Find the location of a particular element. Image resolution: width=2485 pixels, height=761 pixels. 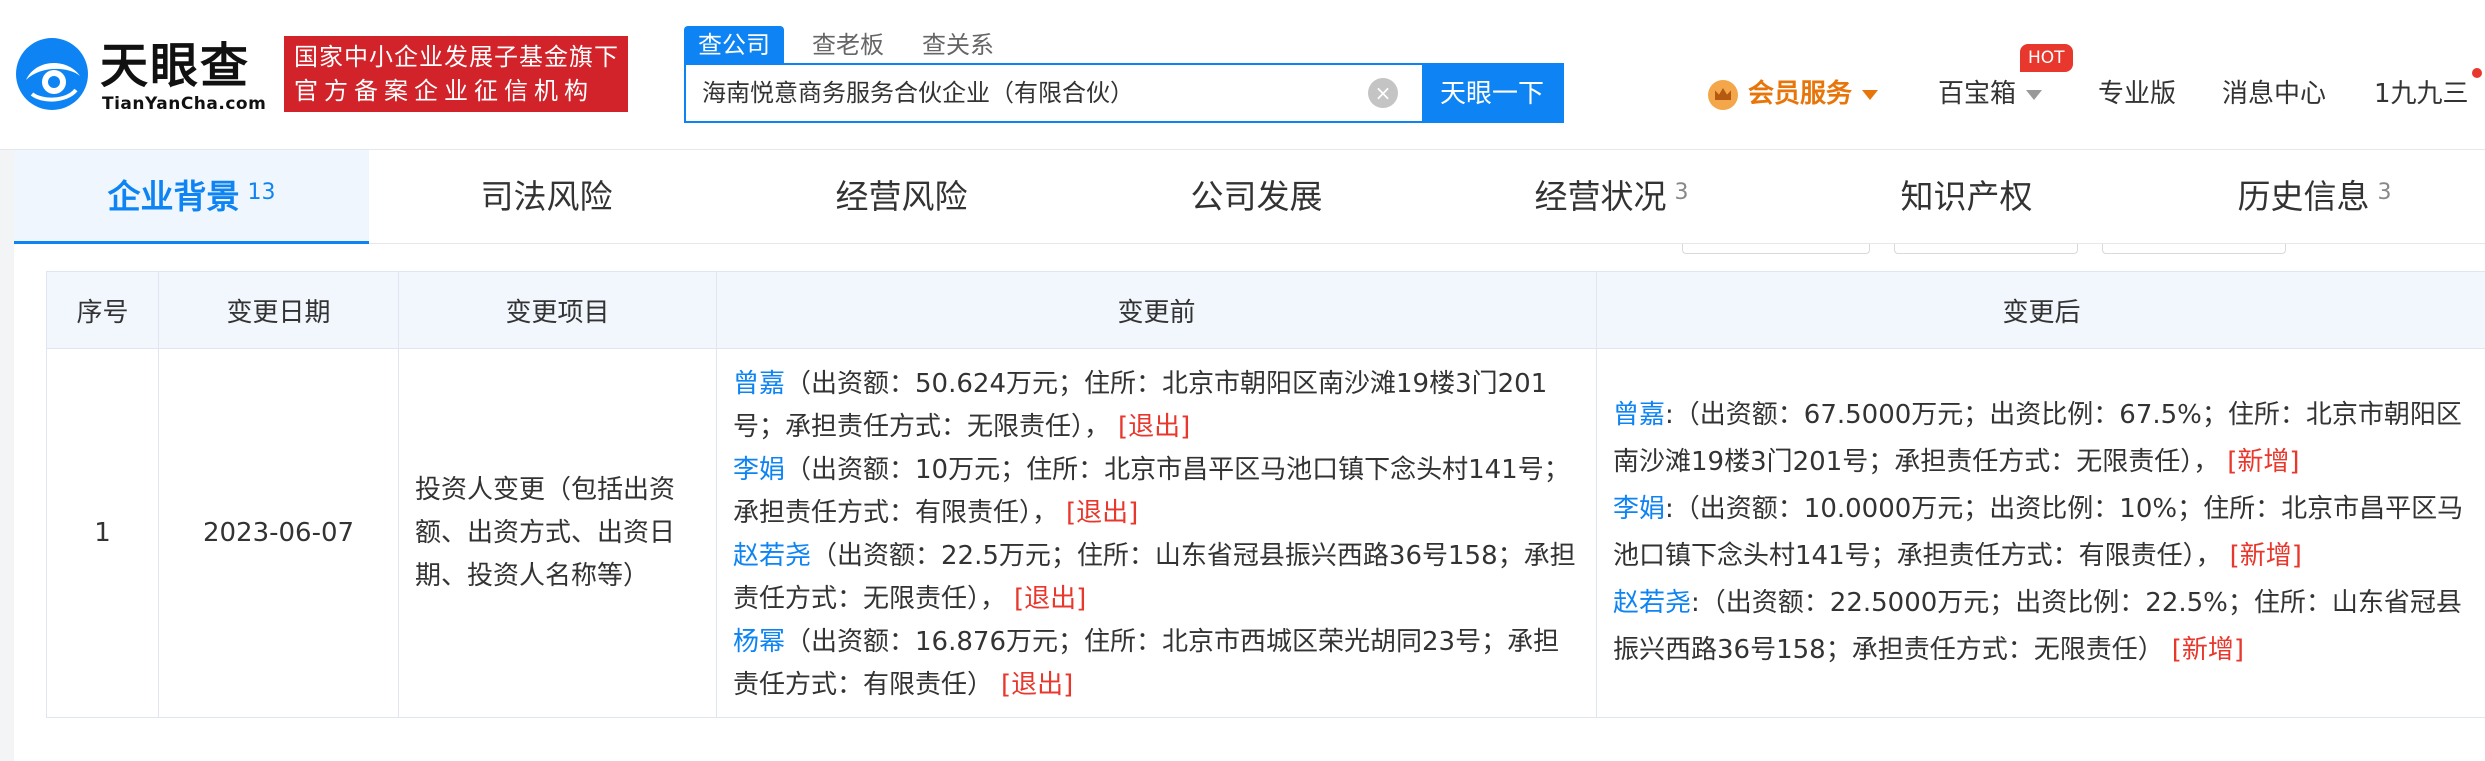

tab-intellectual-property: 知识产权 is located at coordinates (1966, 197).